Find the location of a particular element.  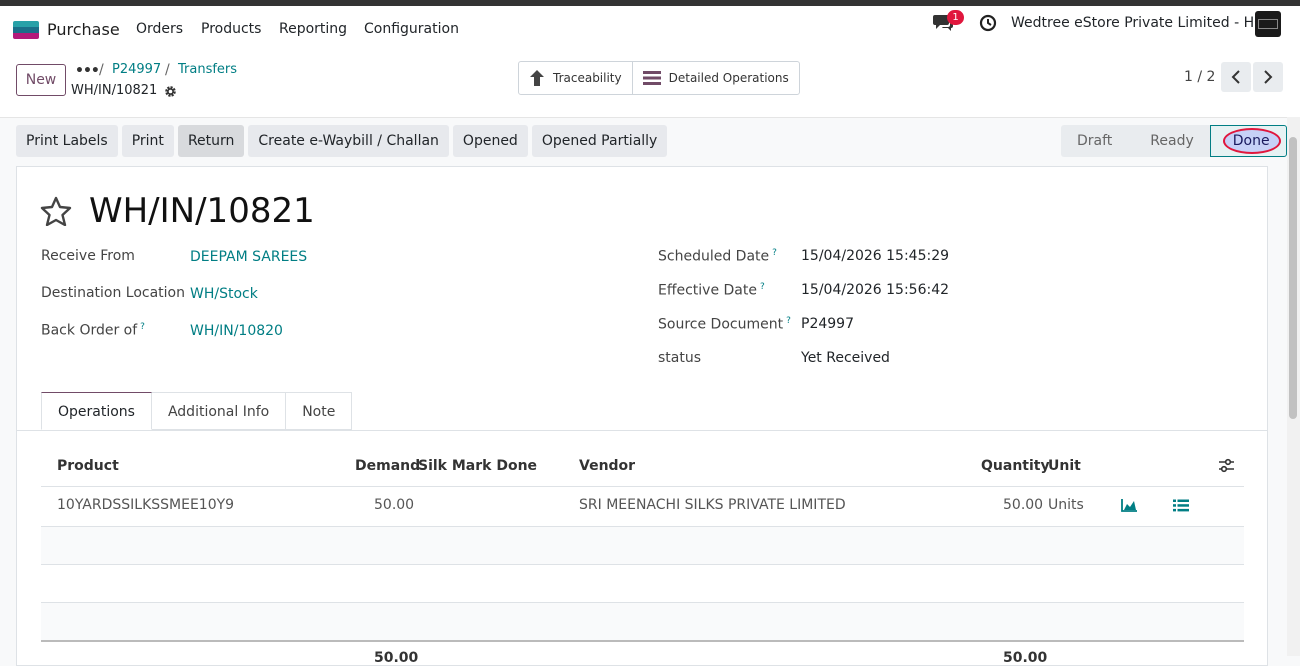

total-demand: 50.00 is located at coordinates (396, 658).